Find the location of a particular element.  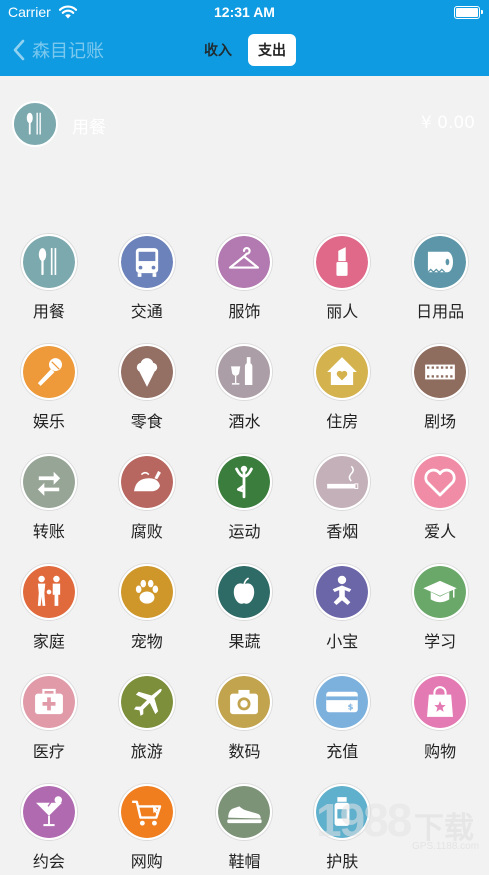

category-label: 爱人 is located at coordinates (440, 531).